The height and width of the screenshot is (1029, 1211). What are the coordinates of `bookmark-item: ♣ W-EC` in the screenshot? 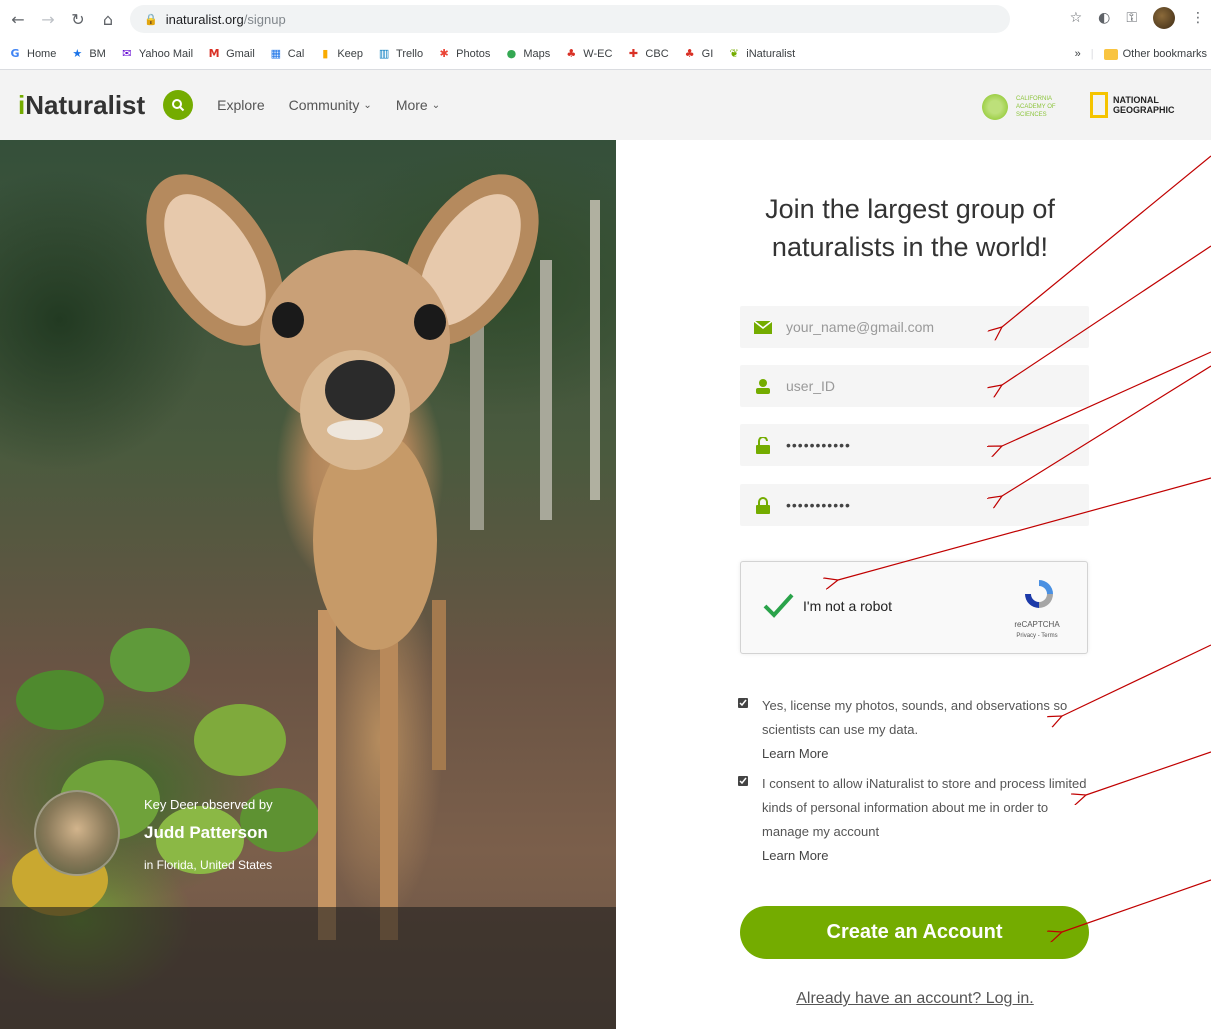 It's located at (588, 54).